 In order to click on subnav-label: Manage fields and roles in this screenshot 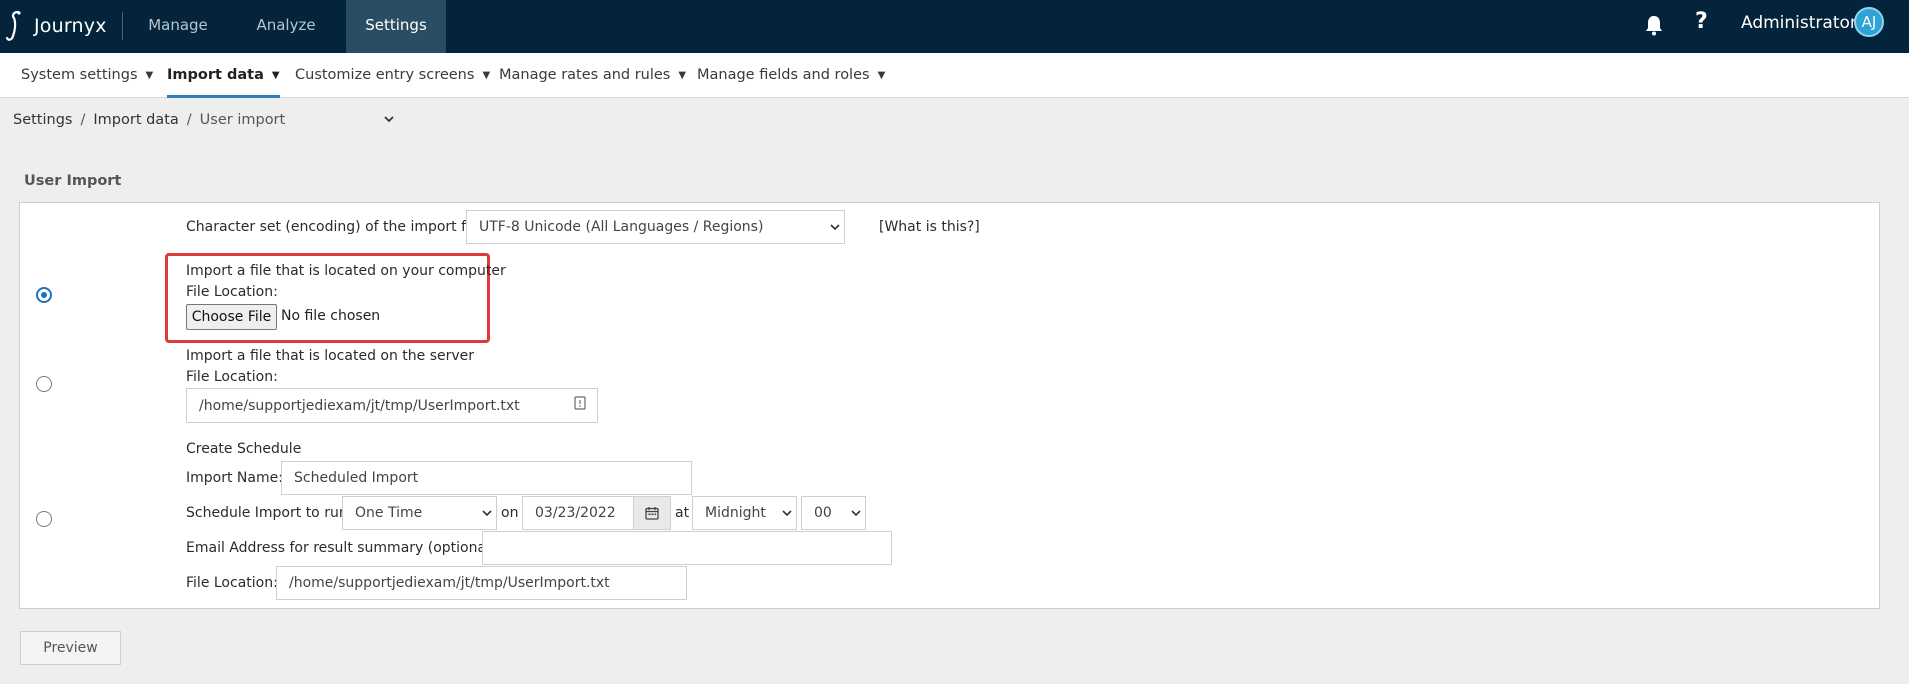, I will do `click(783, 75)`.